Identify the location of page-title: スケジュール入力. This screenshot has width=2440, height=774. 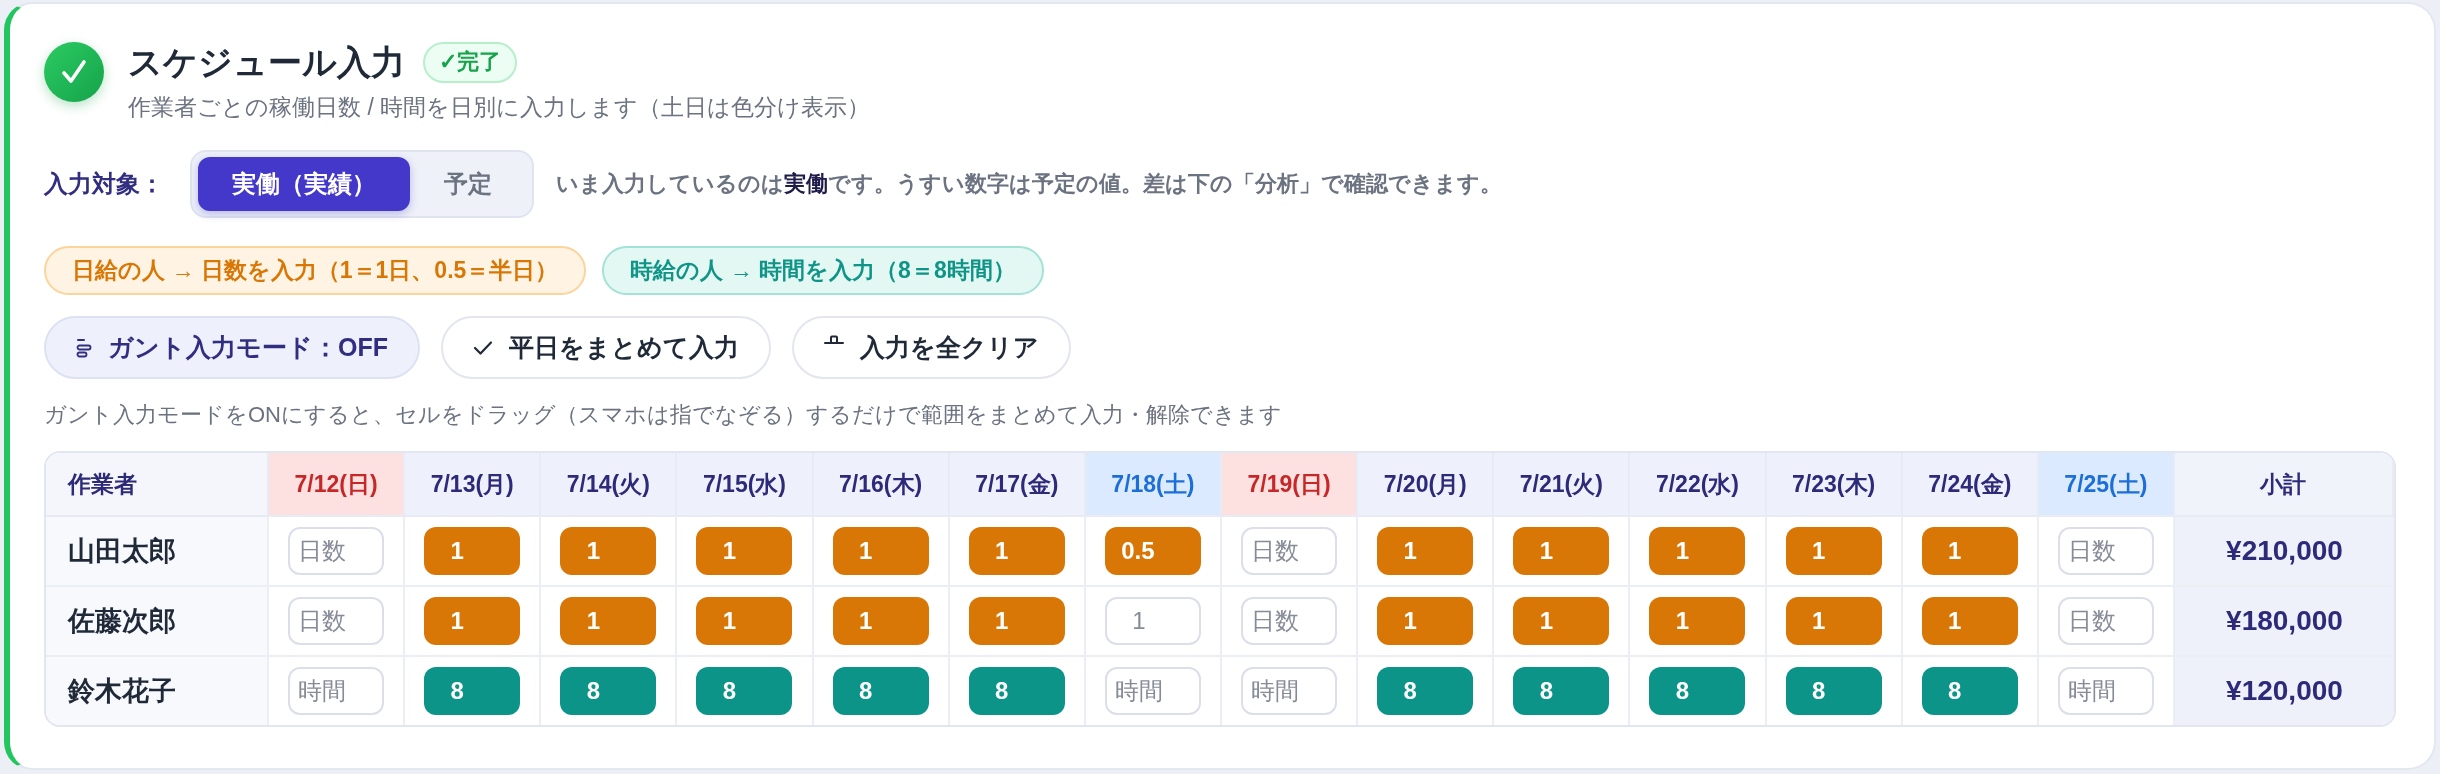
(266, 62).